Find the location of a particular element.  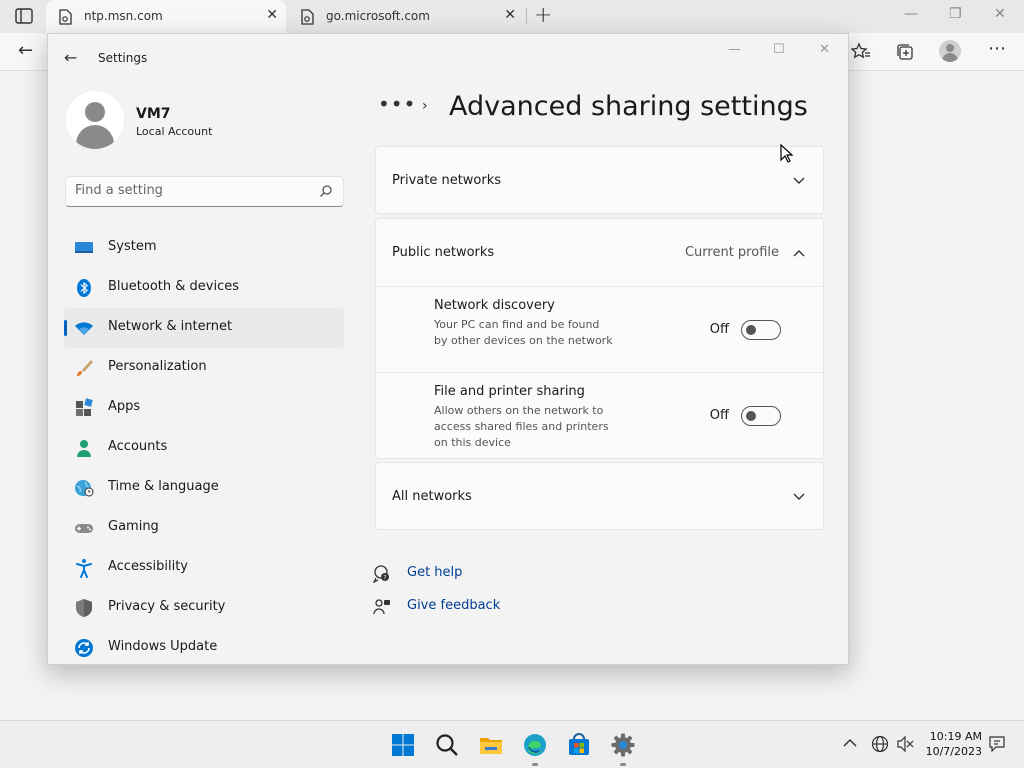

nav-item-gaming: Gaming is located at coordinates (204, 528).